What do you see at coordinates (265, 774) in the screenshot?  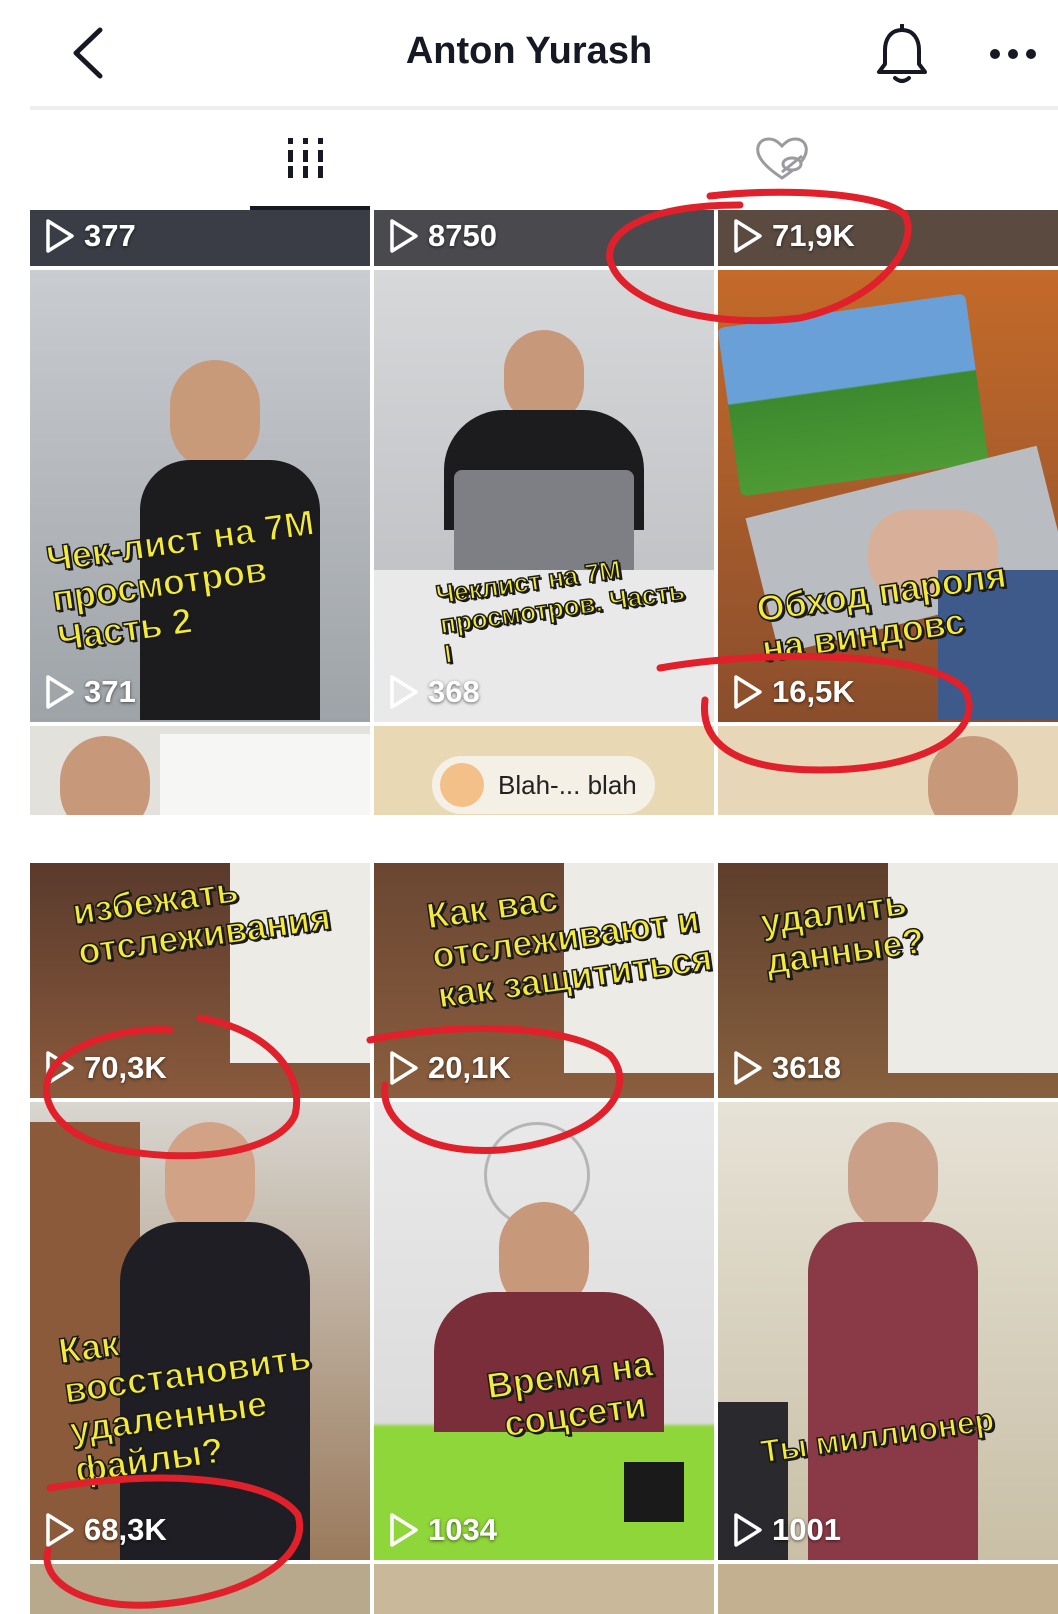 I see `whiteboard` at bounding box center [265, 774].